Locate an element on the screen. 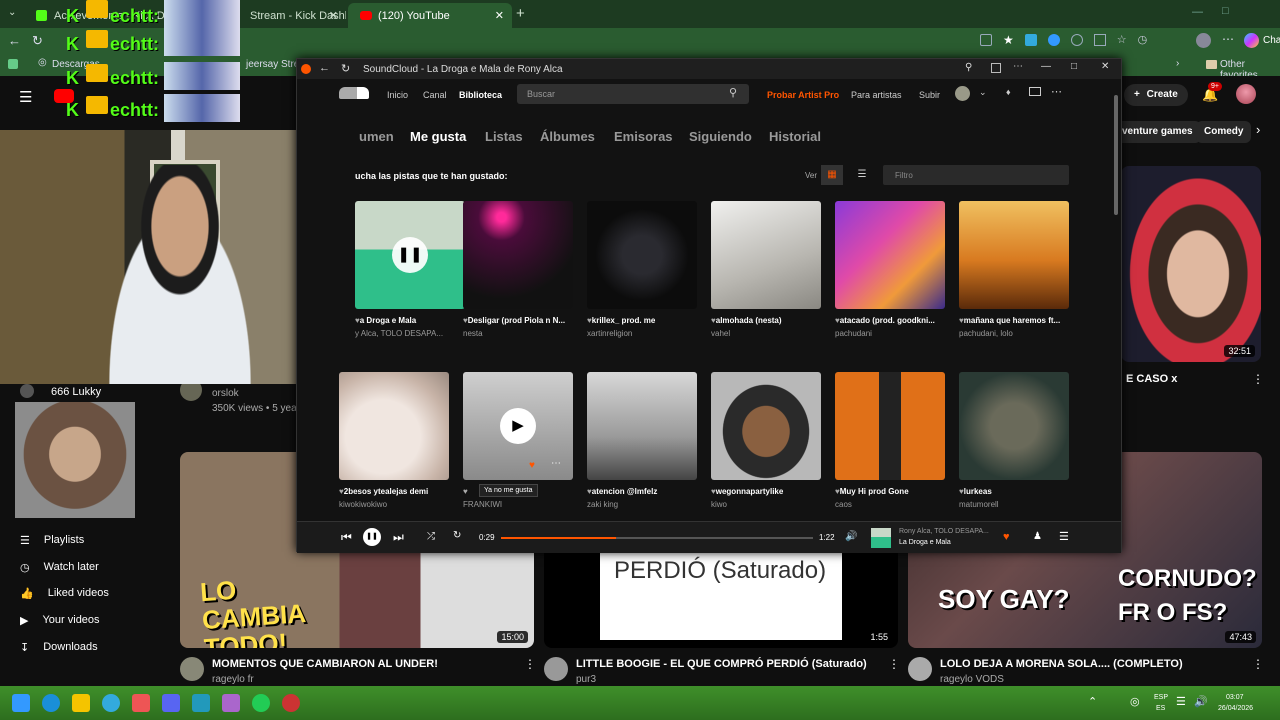  whatsapp-taskbar-icon is located at coordinates (261, 703).